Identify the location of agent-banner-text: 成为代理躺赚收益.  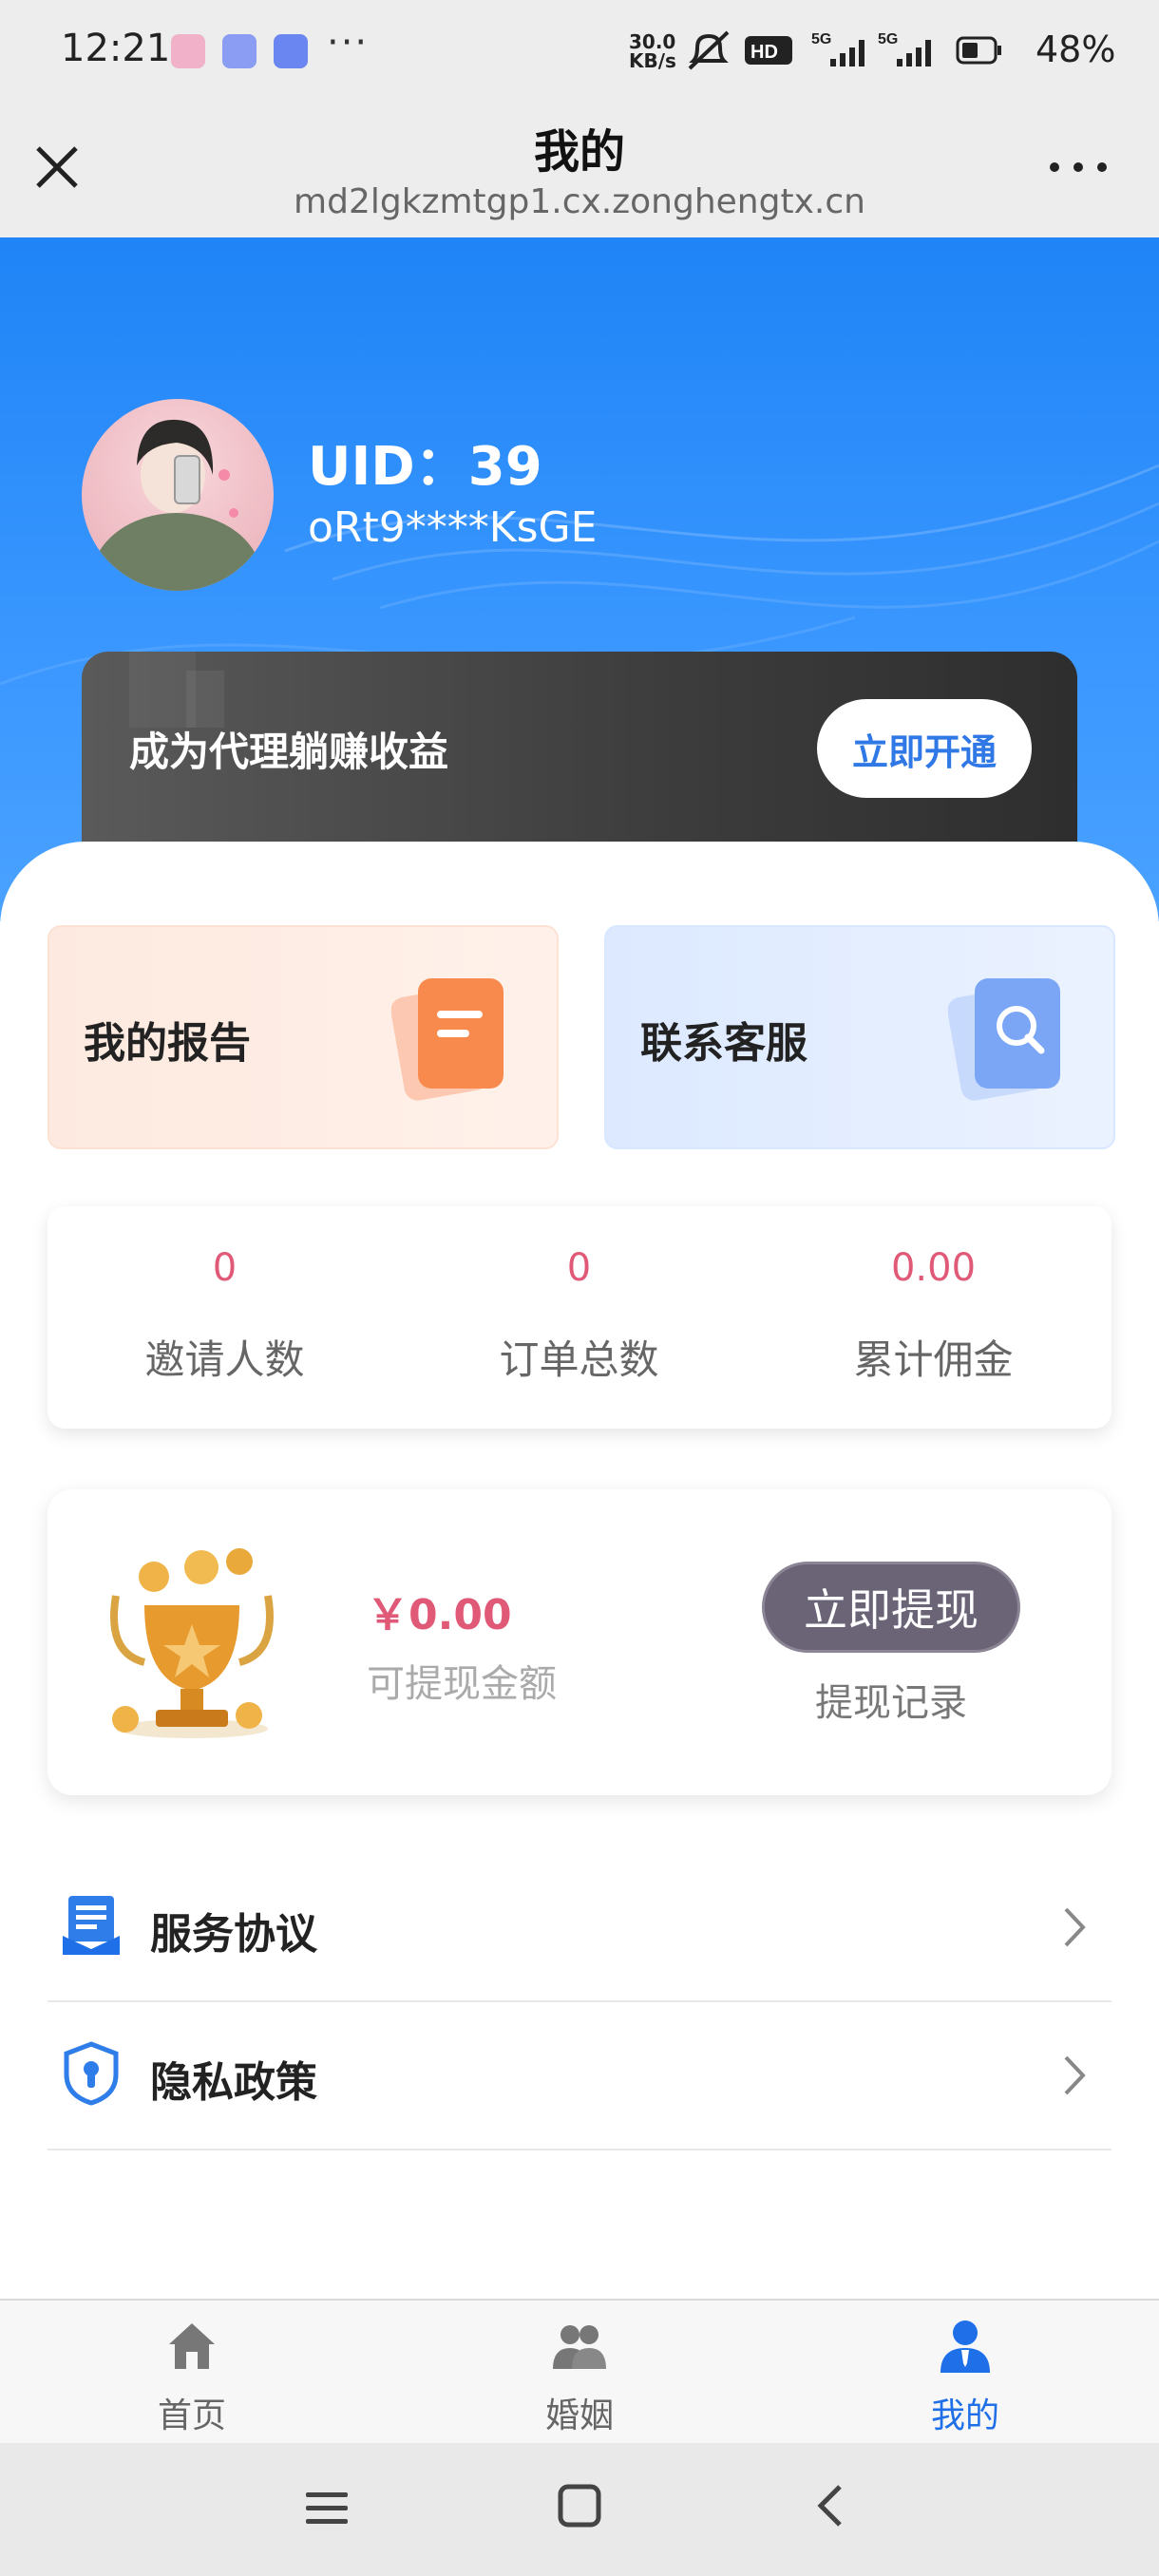
(289, 752).